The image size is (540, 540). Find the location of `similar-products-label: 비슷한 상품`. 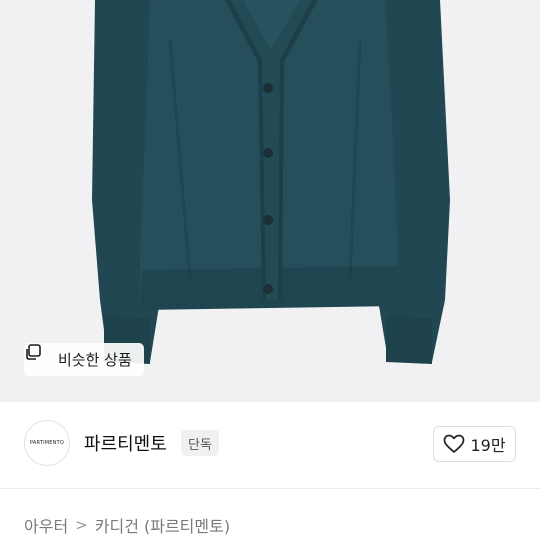

similar-products-label: 비슷한 상품 is located at coordinates (95, 360).